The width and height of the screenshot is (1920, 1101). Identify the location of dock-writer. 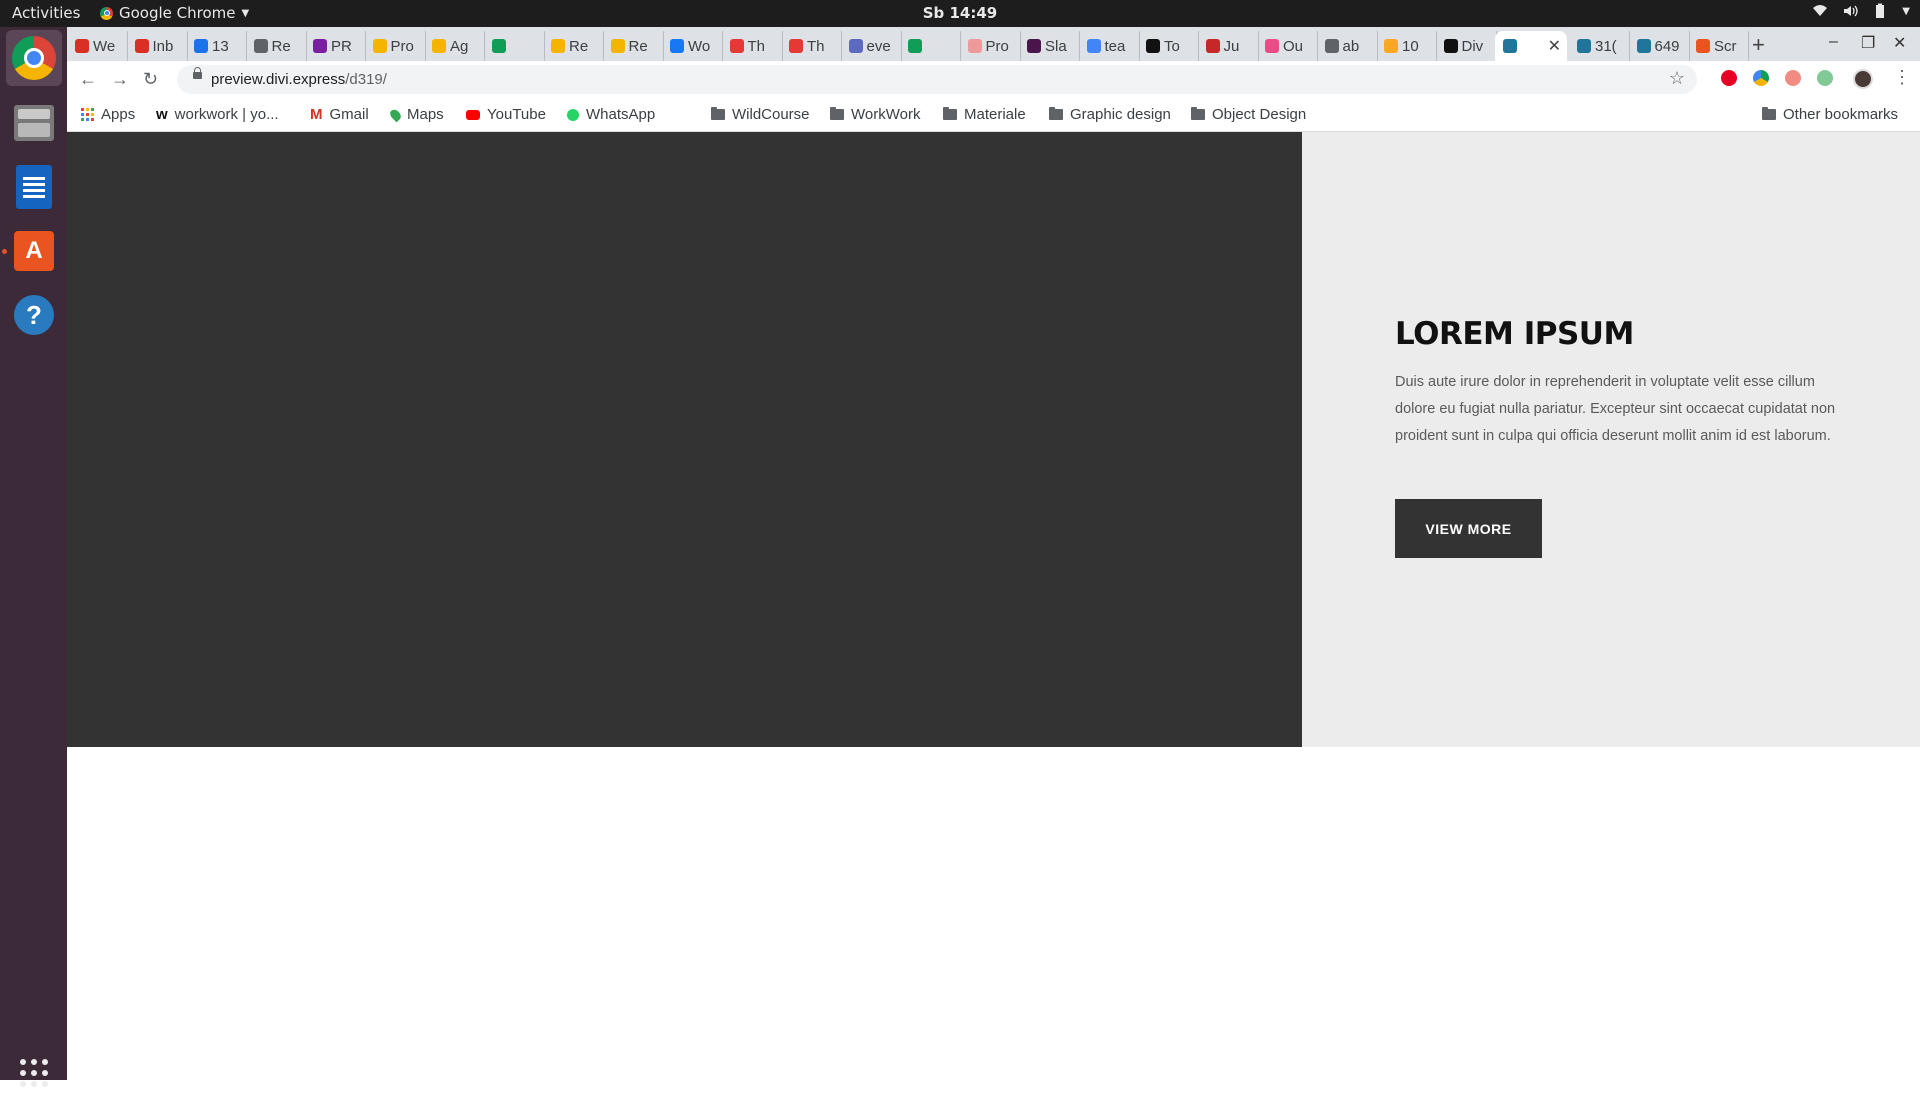
(34, 187).